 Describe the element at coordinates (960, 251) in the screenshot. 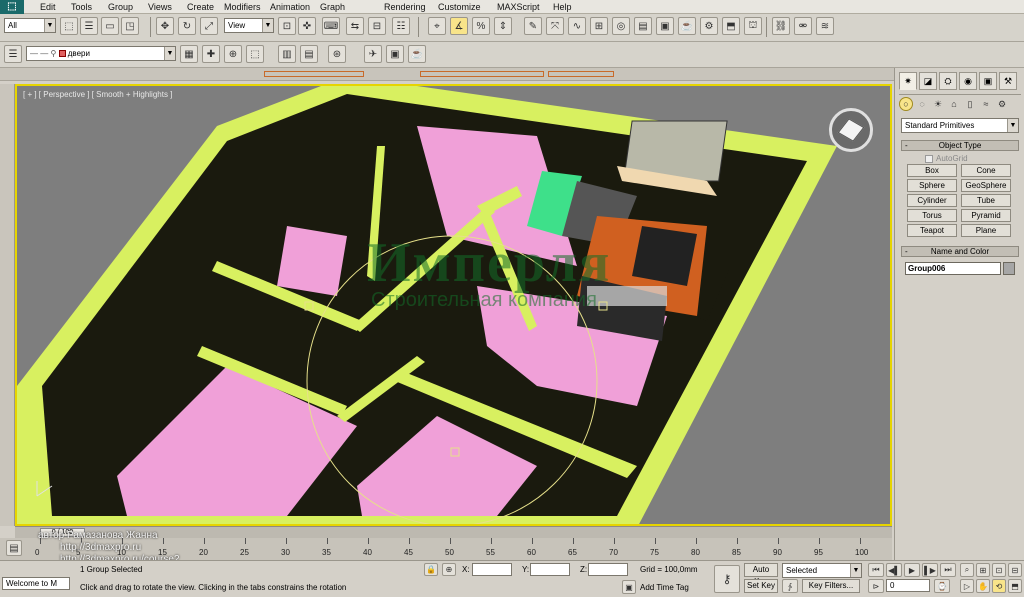

I see `name-and-color-rollout: - Name and Color` at that location.